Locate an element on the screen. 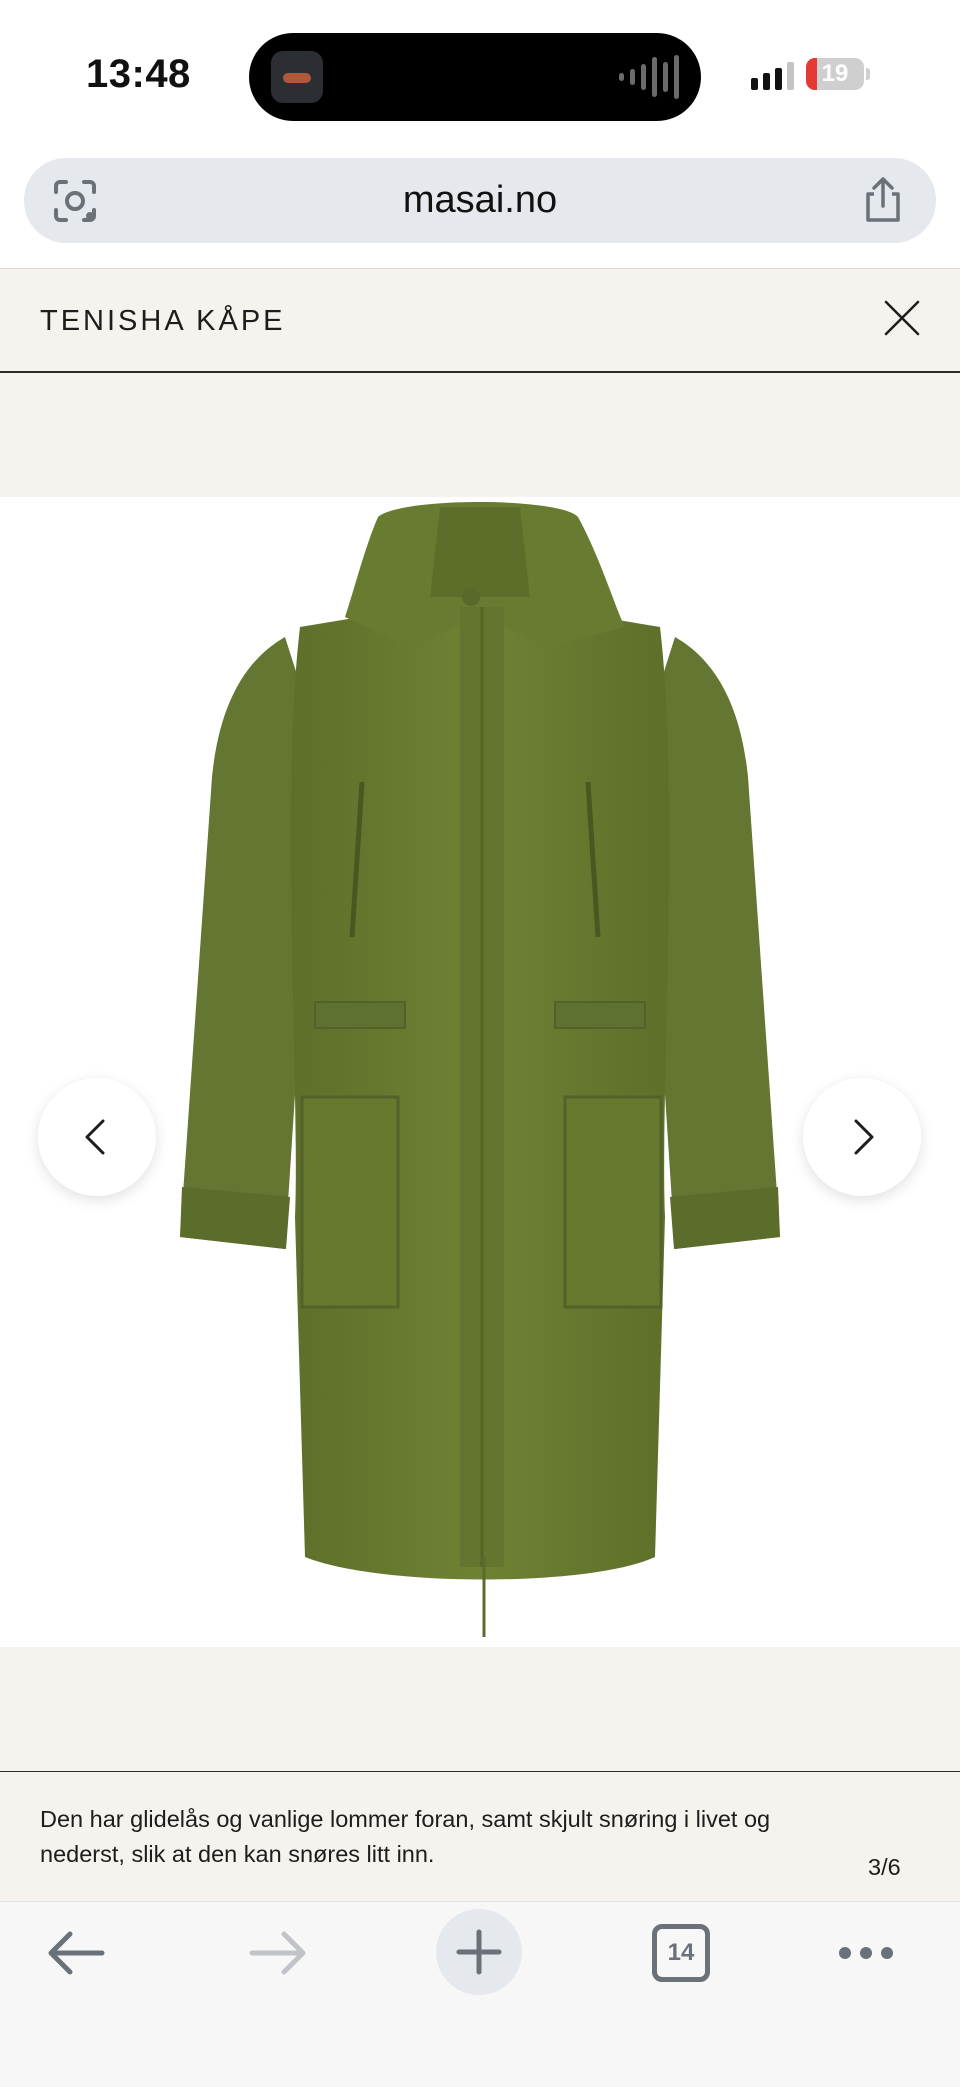 Image resolution: width=960 pixels, height=2087 pixels. next-image-button is located at coordinates (862, 1137).